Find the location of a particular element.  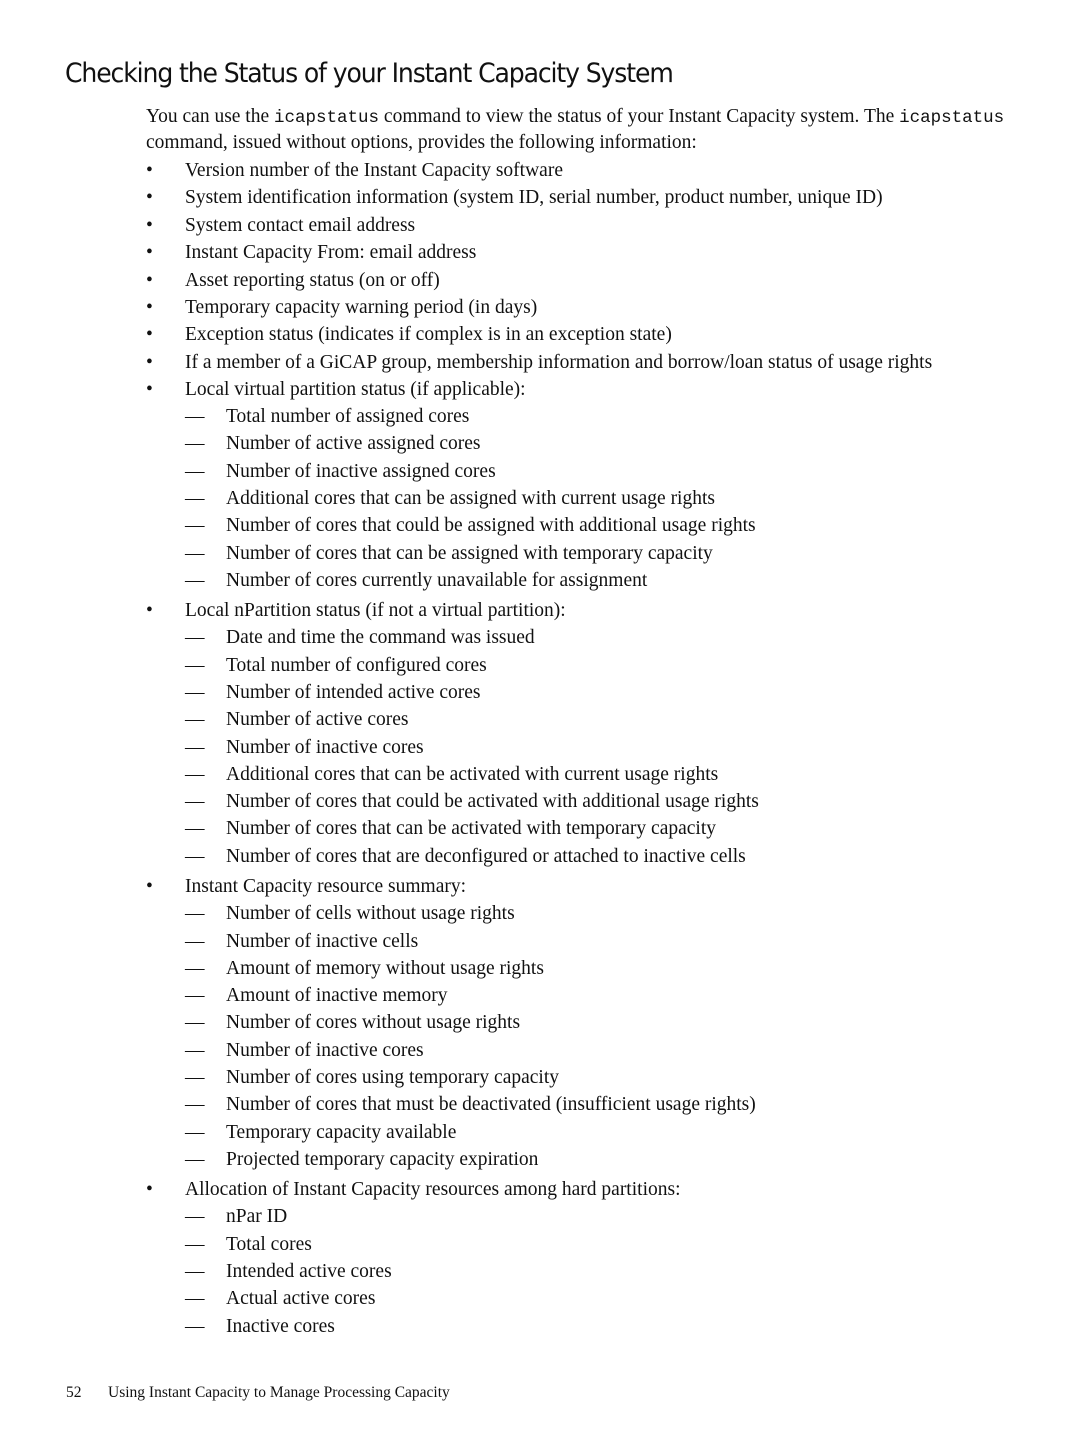

sub-list-item-text: Number of cells without usage rights is located at coordinates (370, 914).